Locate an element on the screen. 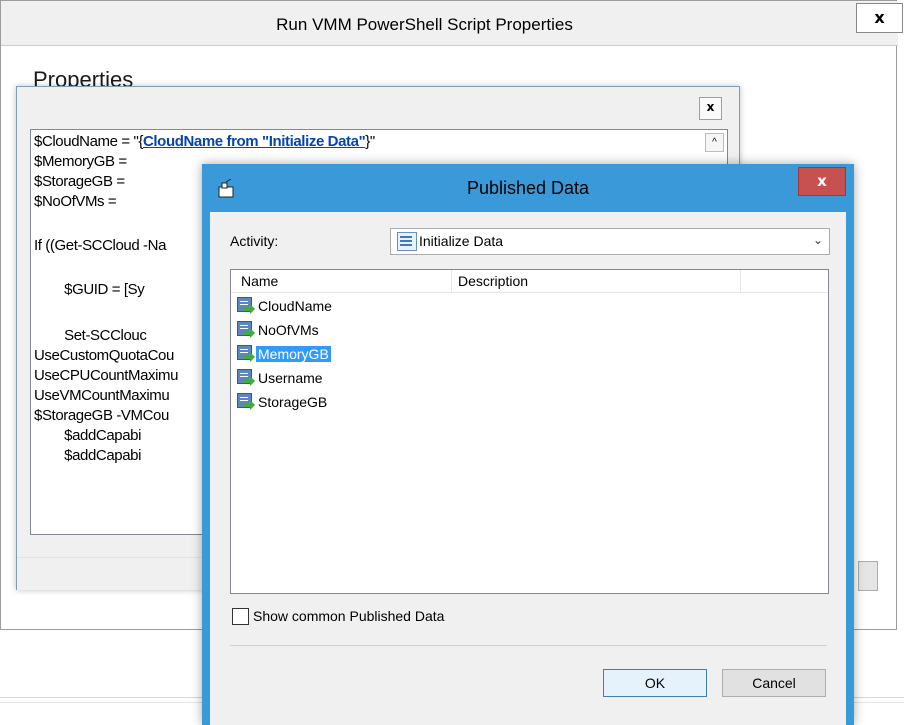 The image size is (904, 725). script-text: $StorageGB = is located at coordinates (79, 181).